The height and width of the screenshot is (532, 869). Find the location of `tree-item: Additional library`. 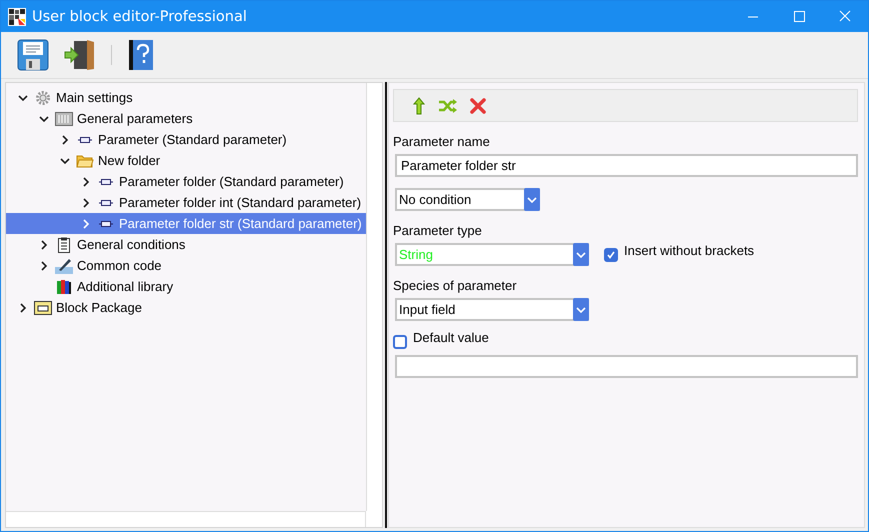

tree-item: Additional library is located at coordinates (186, 286).